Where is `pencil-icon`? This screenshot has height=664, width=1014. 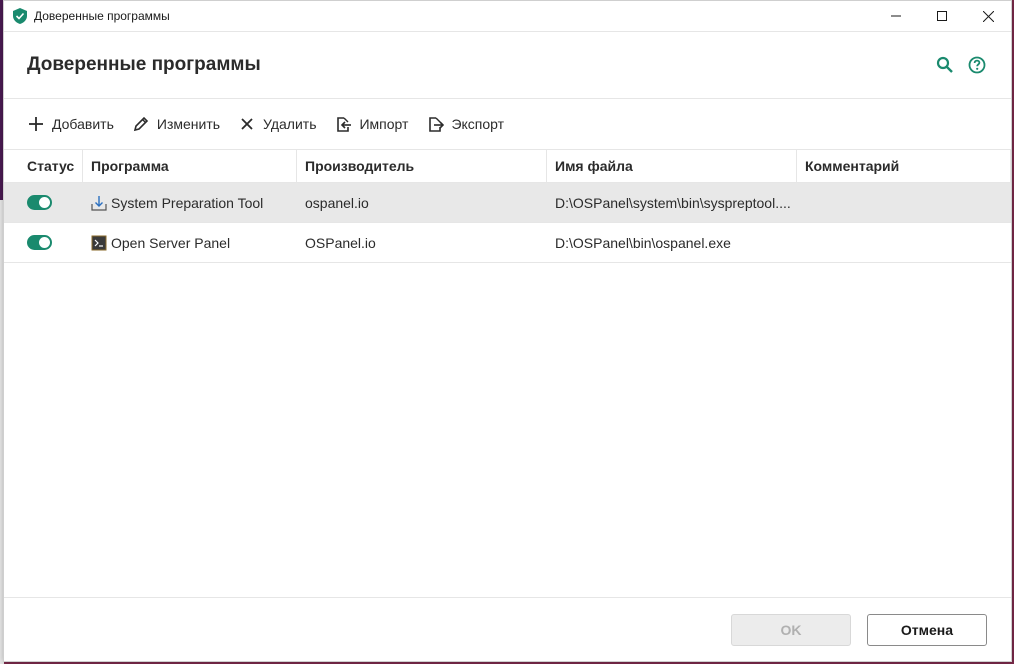
pencil-icon is located at coordinates (141, 124).